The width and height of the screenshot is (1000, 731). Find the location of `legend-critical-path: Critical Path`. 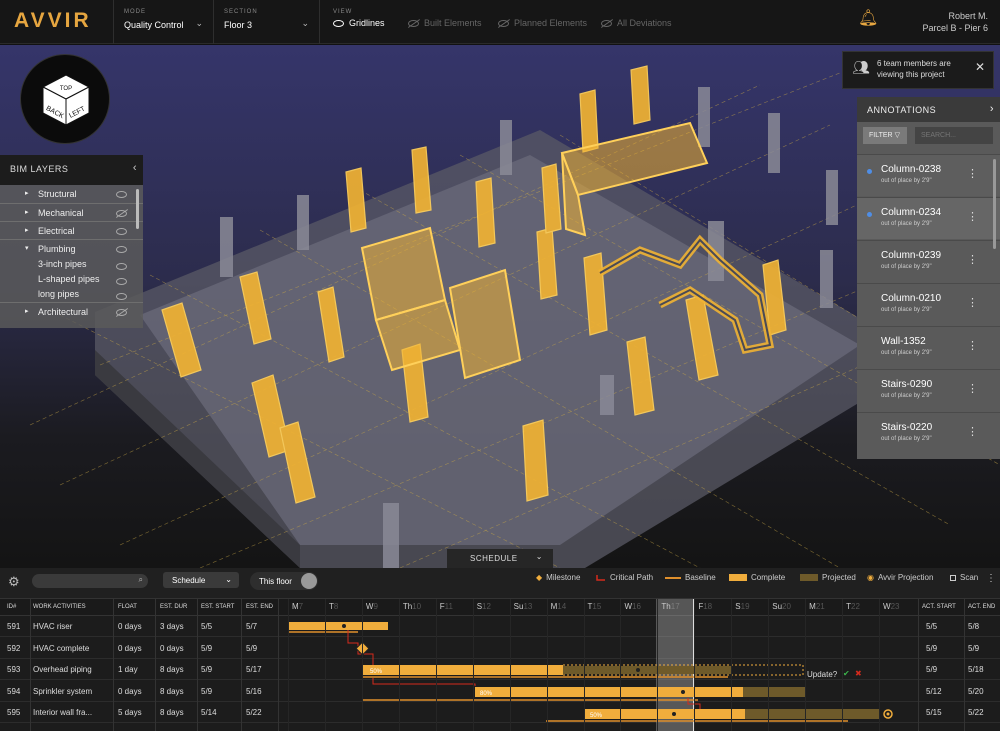

legend-critical-path: Critical Path is located at coordinates (624, 577).